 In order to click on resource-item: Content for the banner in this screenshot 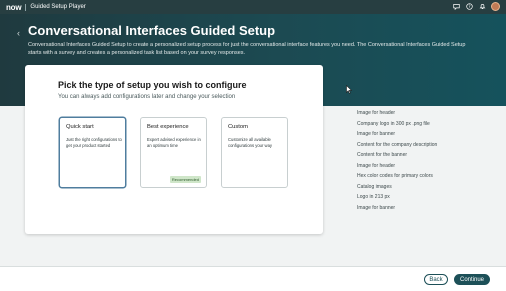, I will do `click(382, 155)`.